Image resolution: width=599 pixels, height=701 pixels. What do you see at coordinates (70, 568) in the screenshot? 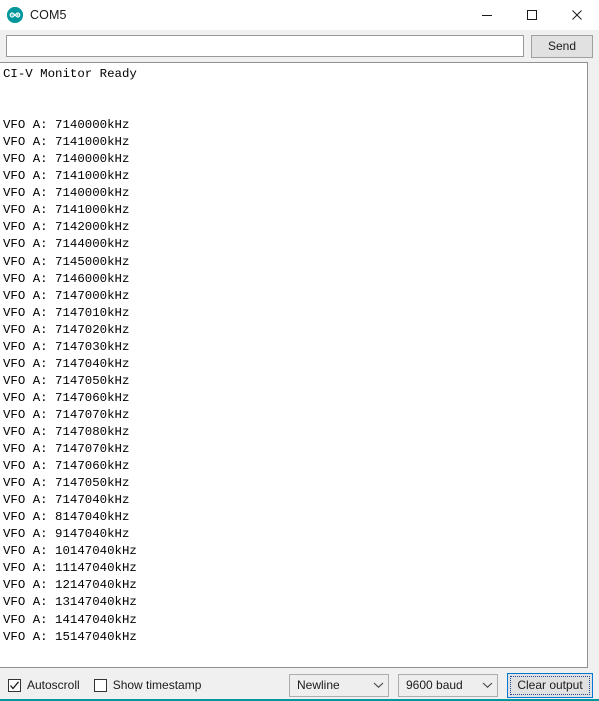
I see `serial-output-line: VFO A: 11147040kHz` at bounding box center [70, 568].